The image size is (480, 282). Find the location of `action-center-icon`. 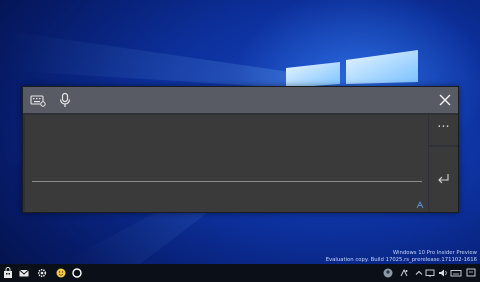

action-center-icon is located at coordinates (471, 272).